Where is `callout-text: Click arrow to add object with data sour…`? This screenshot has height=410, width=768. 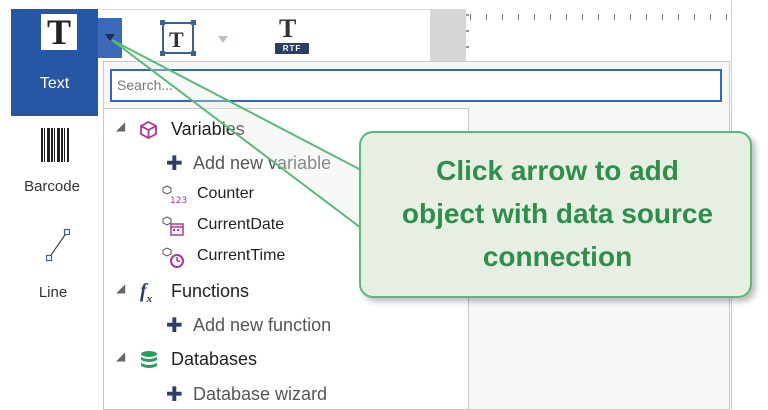 callout-text: Click arrow to add object with data sour… is located at coordinates (557, 213).